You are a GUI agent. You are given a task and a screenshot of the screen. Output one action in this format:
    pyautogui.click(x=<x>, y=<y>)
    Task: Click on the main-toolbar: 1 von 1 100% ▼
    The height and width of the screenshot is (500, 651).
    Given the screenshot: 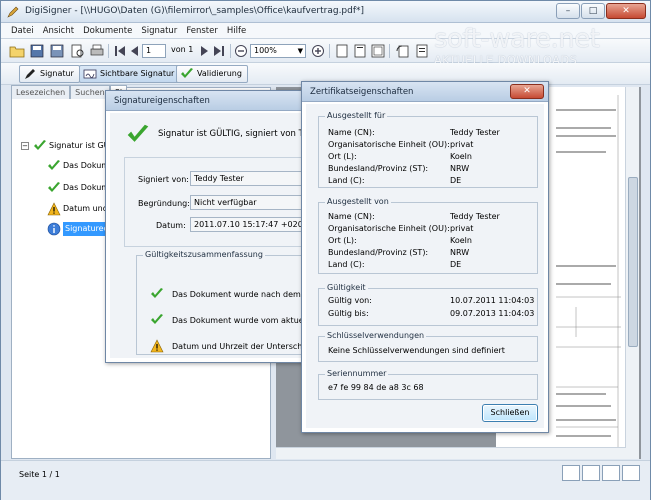 What is the action you would take?
    pyautogui.click(x=325, y=51)
    